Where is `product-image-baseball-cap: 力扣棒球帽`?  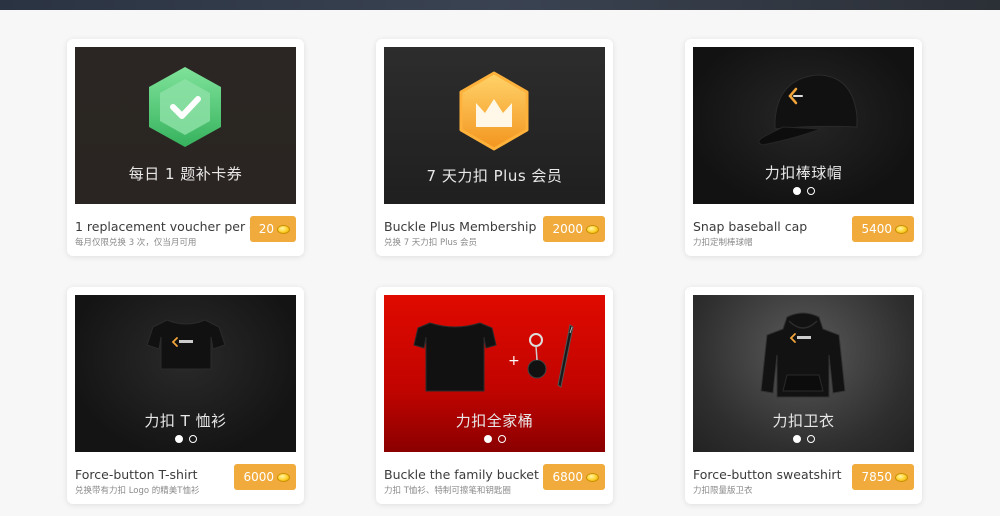
product-image-baseball-cap: 力扣棒球帽 is located at coordinates (803, 125).